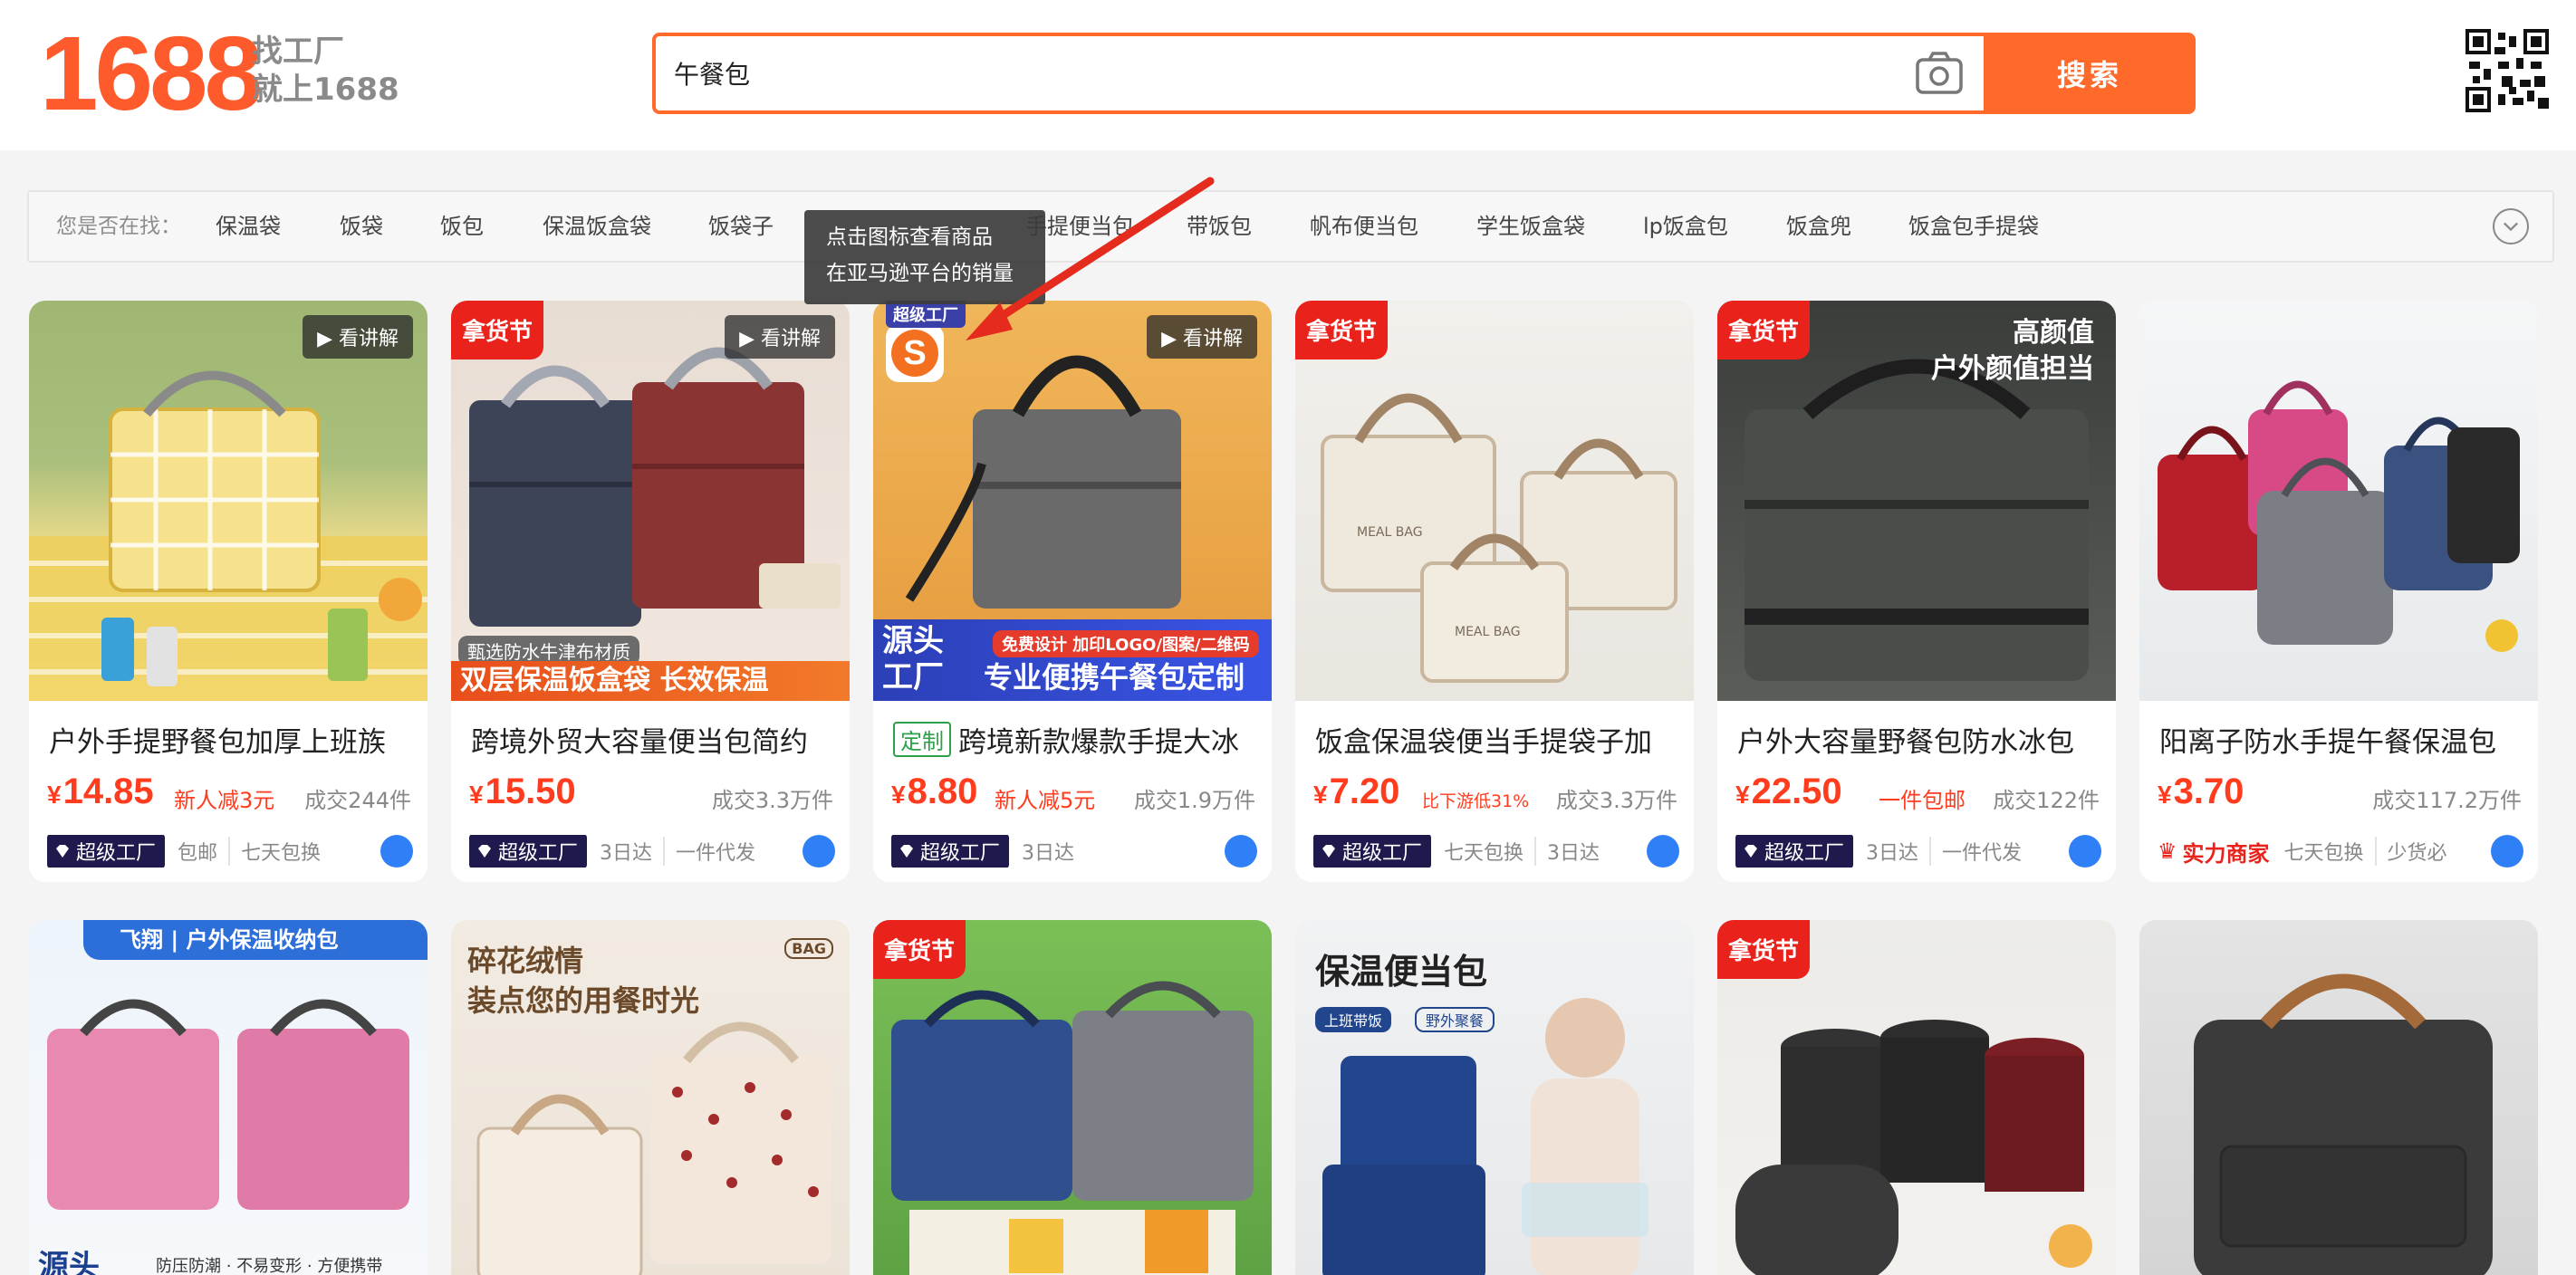 This screenshot has width=2576, height=1275. What do you see at coordinates (1219, 226) in the screenshot?
I see `suggestion-item: 带饭包` at bounding box center [1219, 226].